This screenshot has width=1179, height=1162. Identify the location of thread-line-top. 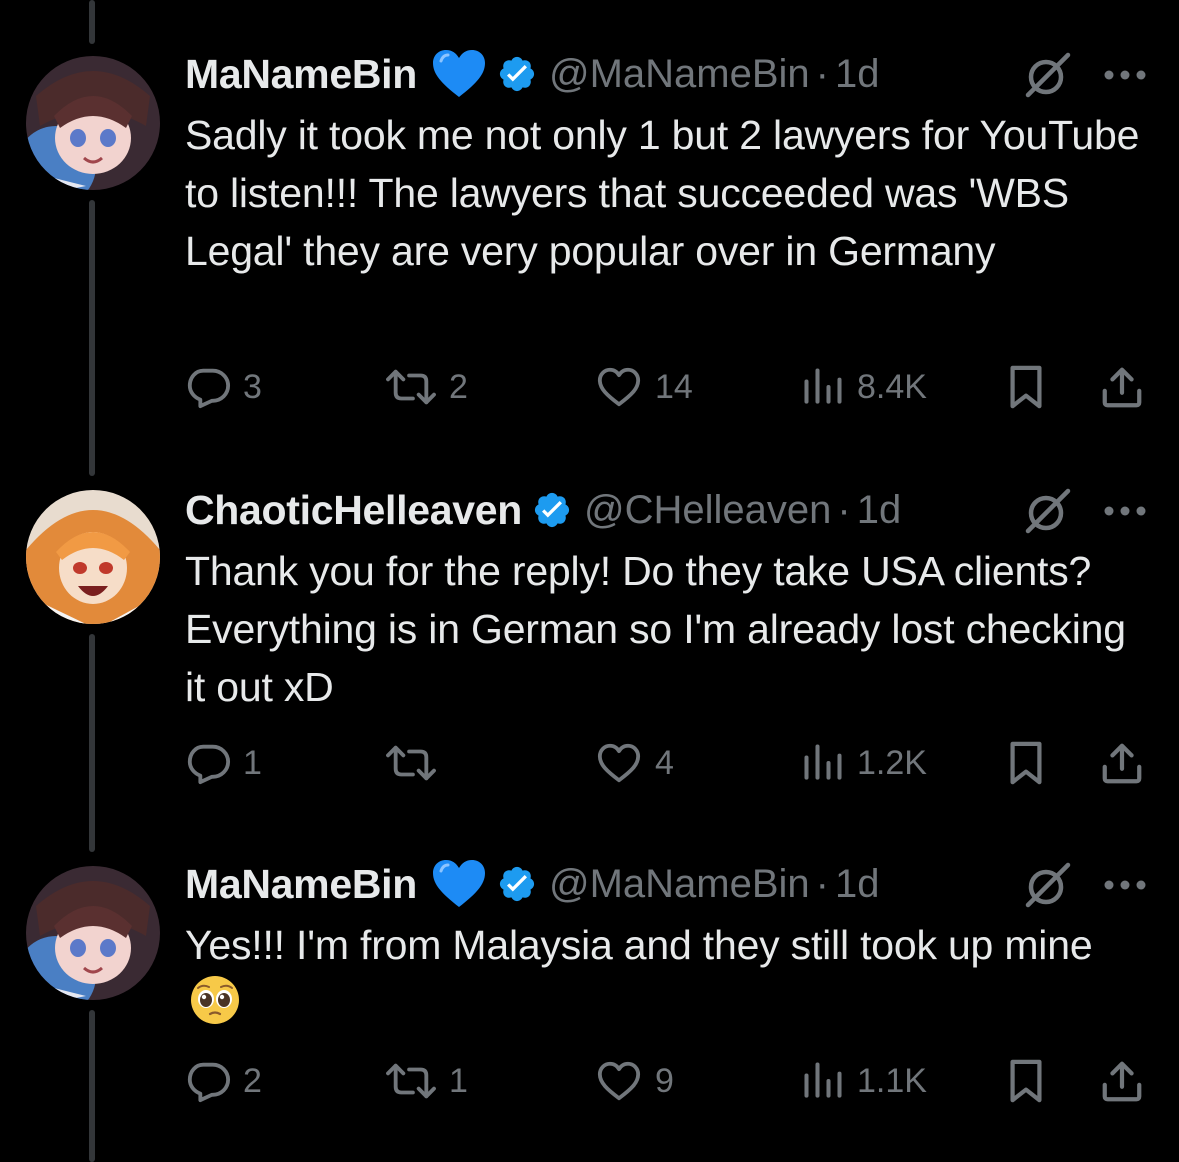
(92, 22).